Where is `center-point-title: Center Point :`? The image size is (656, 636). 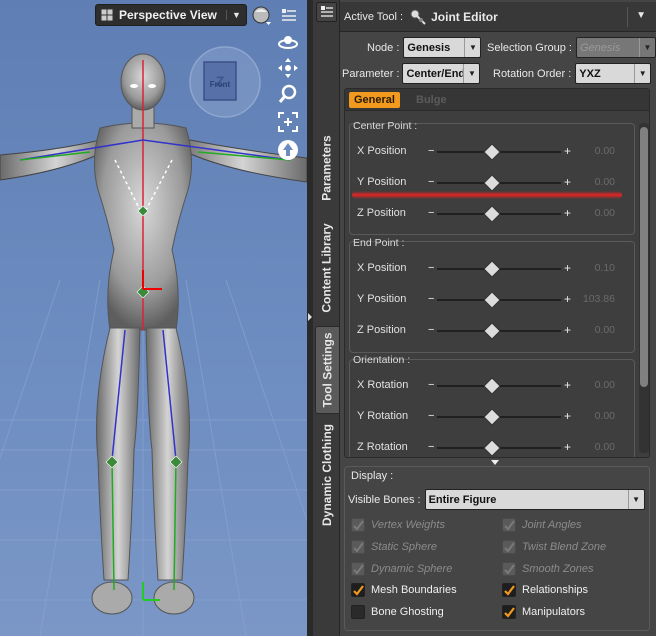
center-point-title: Center Point : is located at coordinates (385, 126).